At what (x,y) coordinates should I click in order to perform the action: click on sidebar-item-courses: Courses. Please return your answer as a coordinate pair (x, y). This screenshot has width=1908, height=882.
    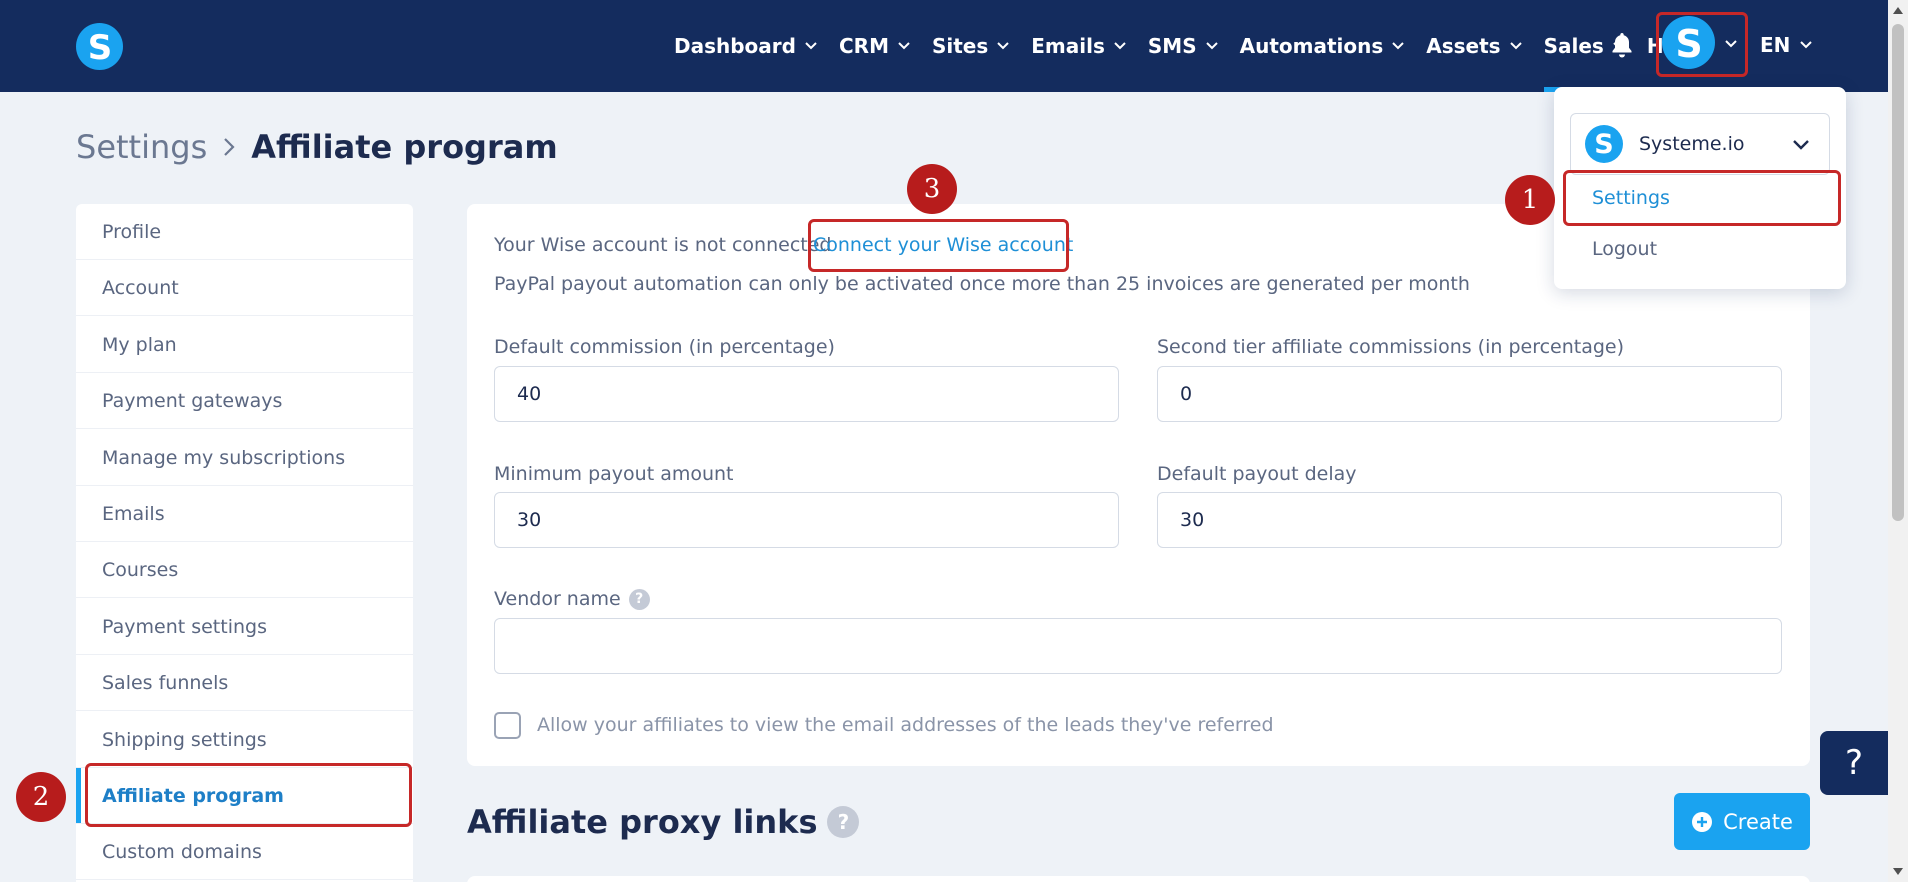
    Looking at the image, I should click on (244, 570).